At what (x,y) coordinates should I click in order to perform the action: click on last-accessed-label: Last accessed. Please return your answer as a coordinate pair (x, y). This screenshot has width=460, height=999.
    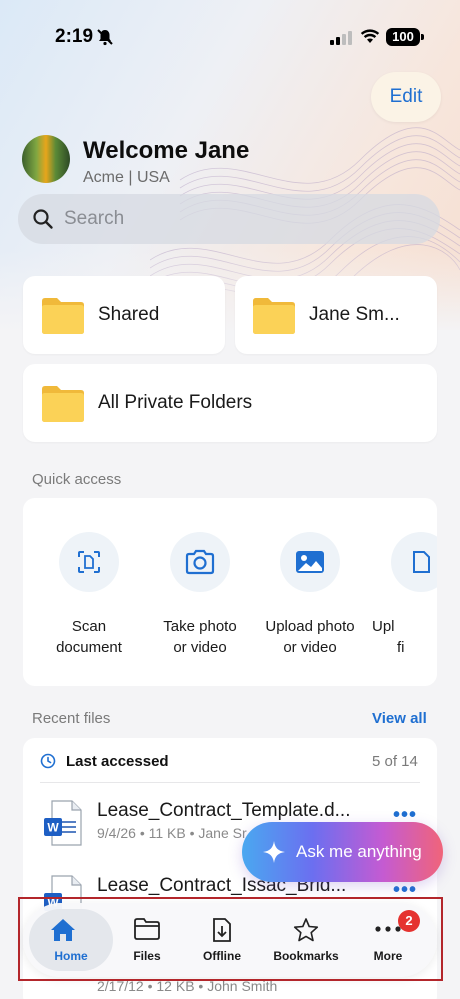
    Looking at the image, I should click on (117, 761).